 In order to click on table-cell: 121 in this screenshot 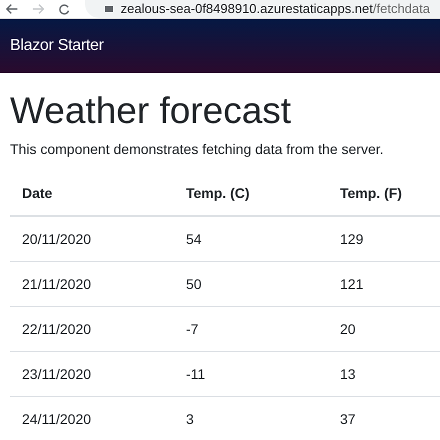, I will do `click(352, 284)`.